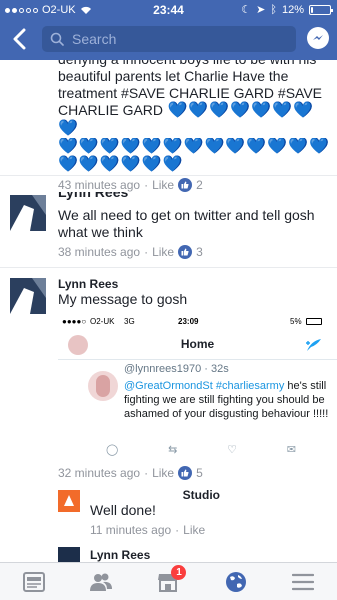  What do you see at coordinates (99, 473) in the screenshot?
I see `comment-time: 32 minutes ago` at bounding box center [99, 473].